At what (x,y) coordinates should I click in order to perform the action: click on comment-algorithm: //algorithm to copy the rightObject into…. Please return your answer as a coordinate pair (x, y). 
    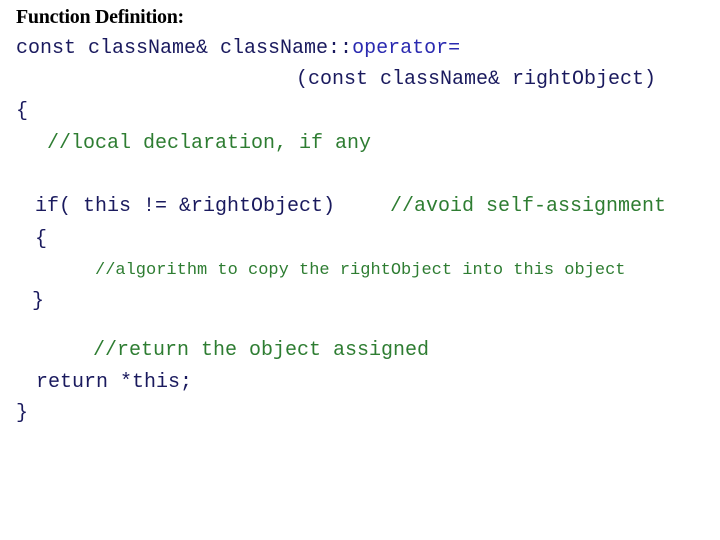
    Looking at the image, I should click on (360, 270).